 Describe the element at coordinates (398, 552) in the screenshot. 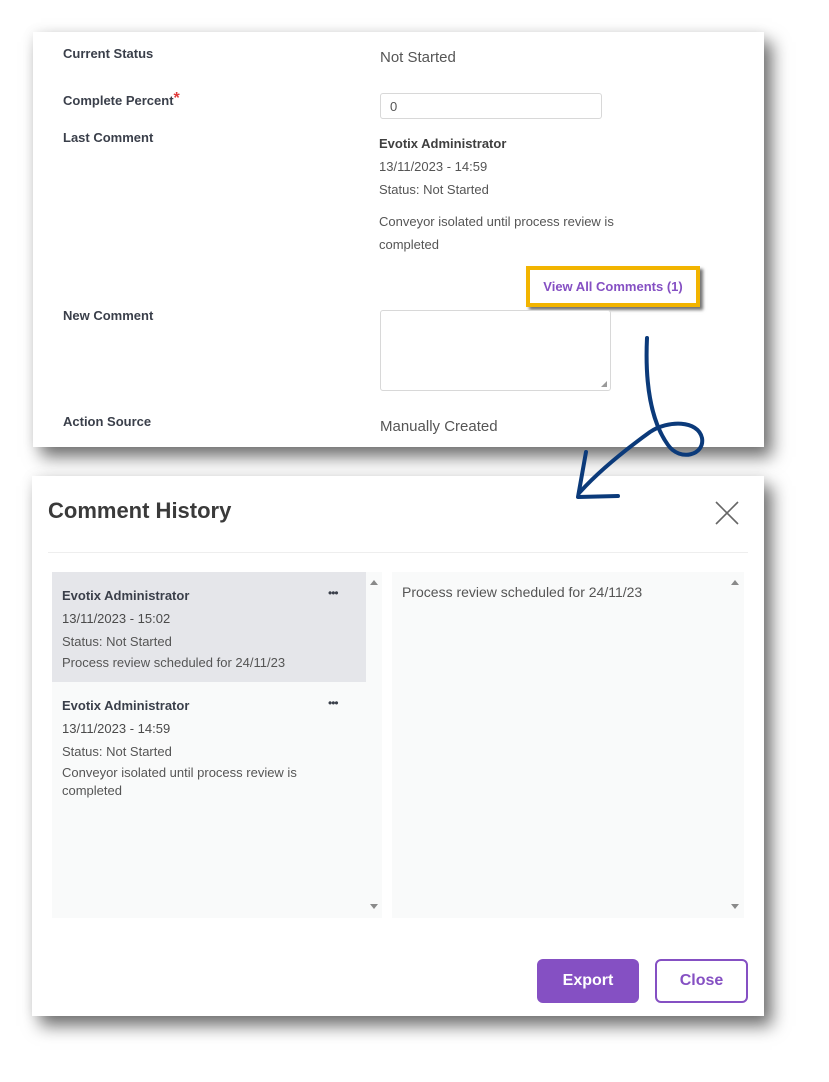

I see `modal-header-divider` at that location.